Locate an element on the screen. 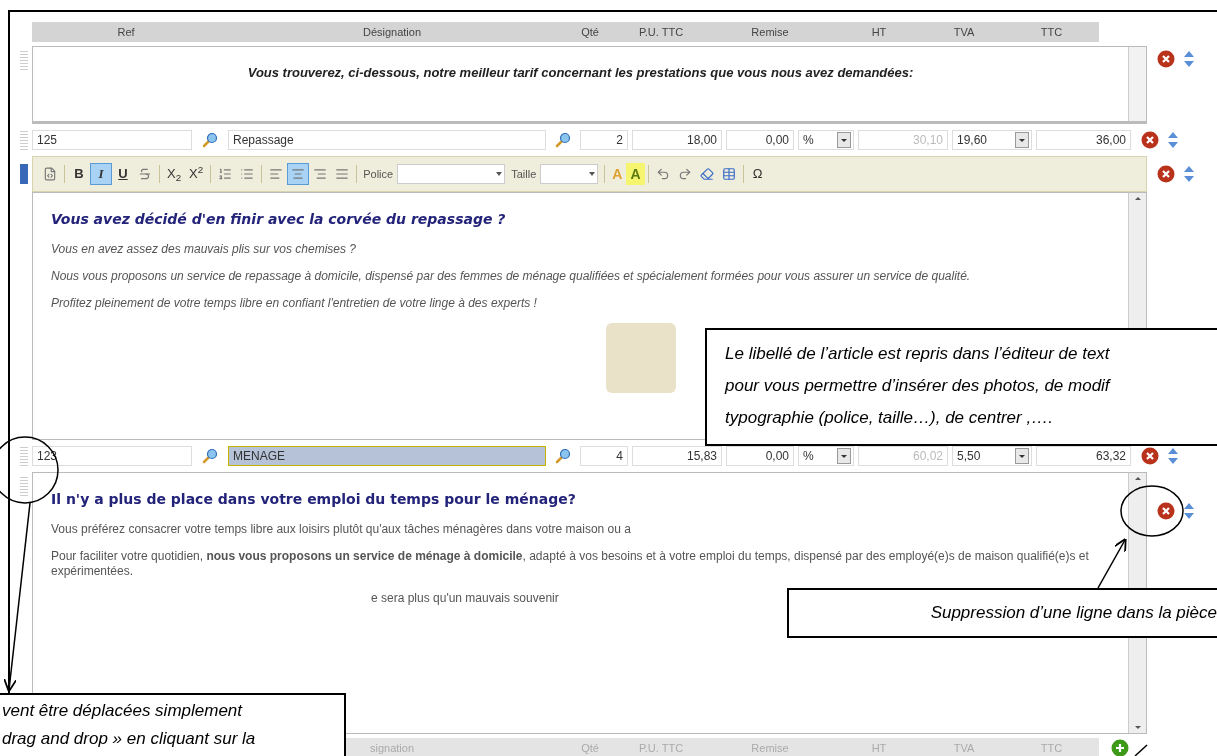  editor-heading: Il n'y a plus de place dans votre emploi du temps pour le ménage? is located at coordinates (314, 499).